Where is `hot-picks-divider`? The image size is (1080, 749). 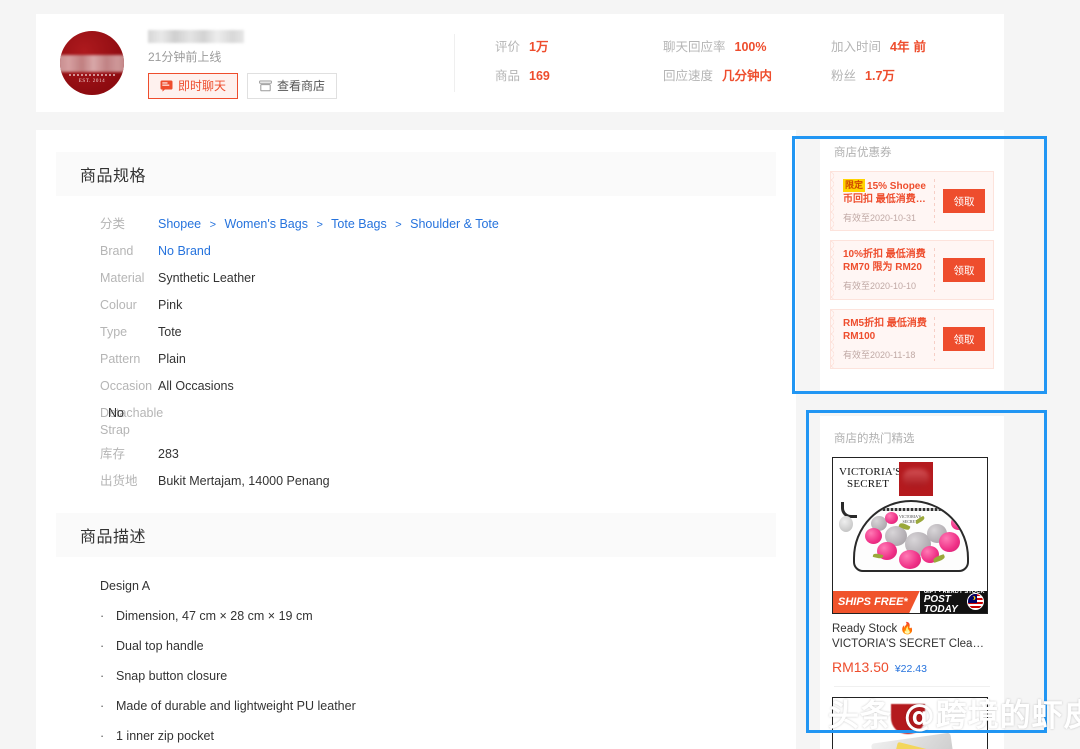 hot-picks-divider is located at coordinates (912, 686).